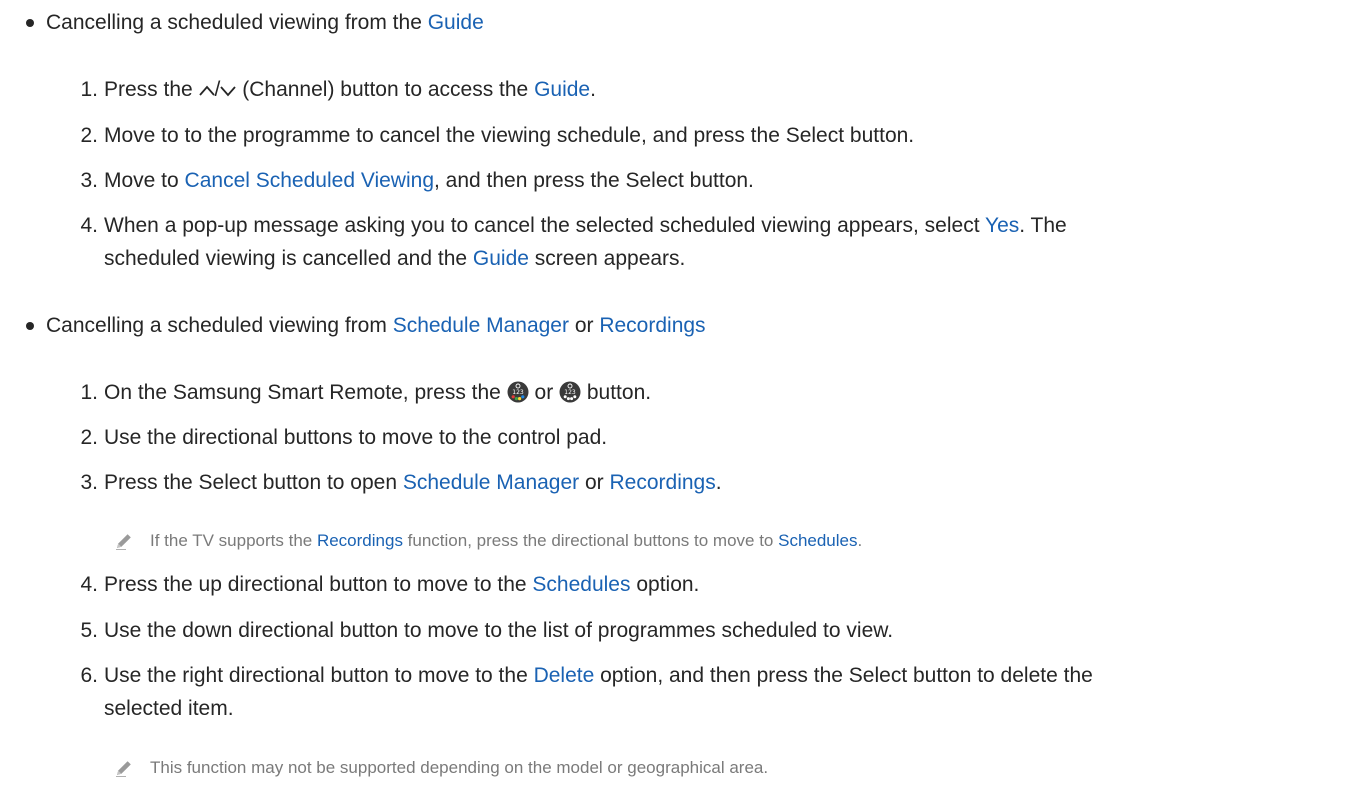 Image resolution: width=1367 pixels, height=787 pixels. Describe the element at coordinates (228, 91) in the screenshot. I see `channel-down-icon` at that location.